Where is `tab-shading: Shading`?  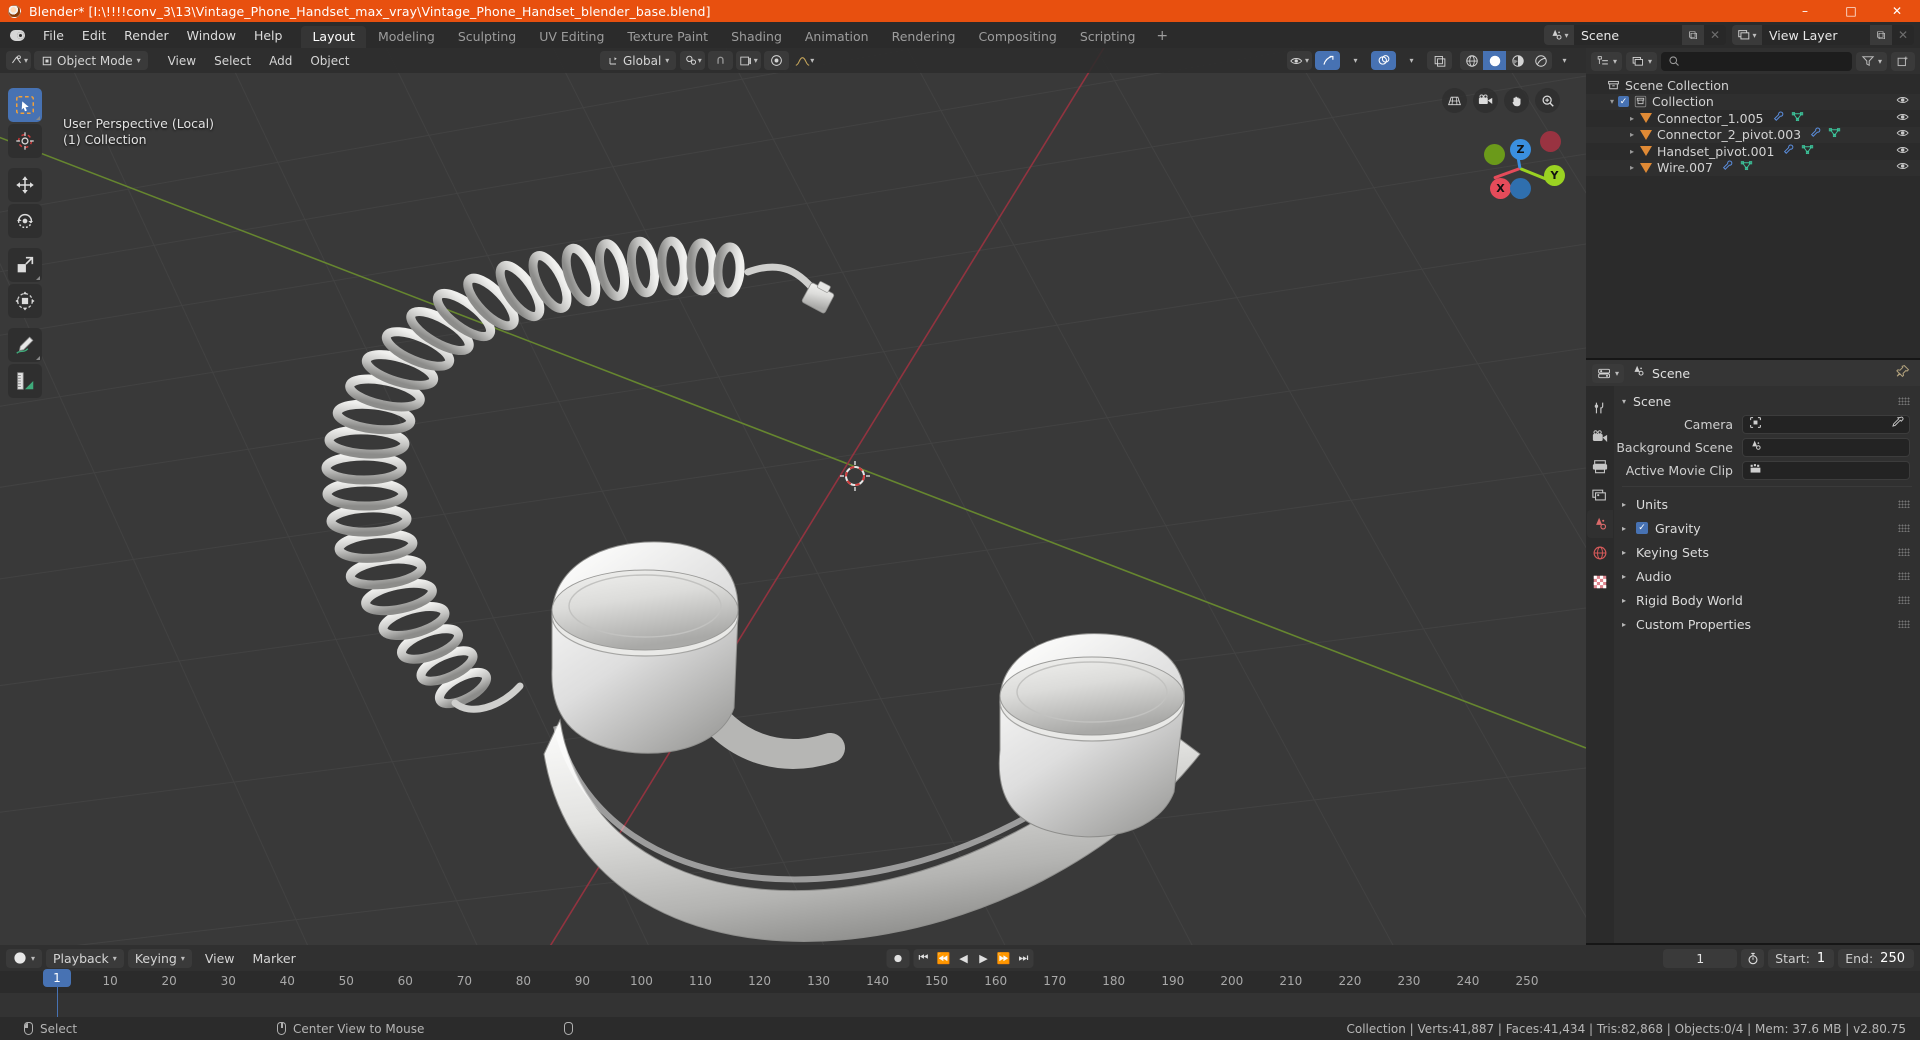 tab-shading: Shading is located at coordinates (756, 37).